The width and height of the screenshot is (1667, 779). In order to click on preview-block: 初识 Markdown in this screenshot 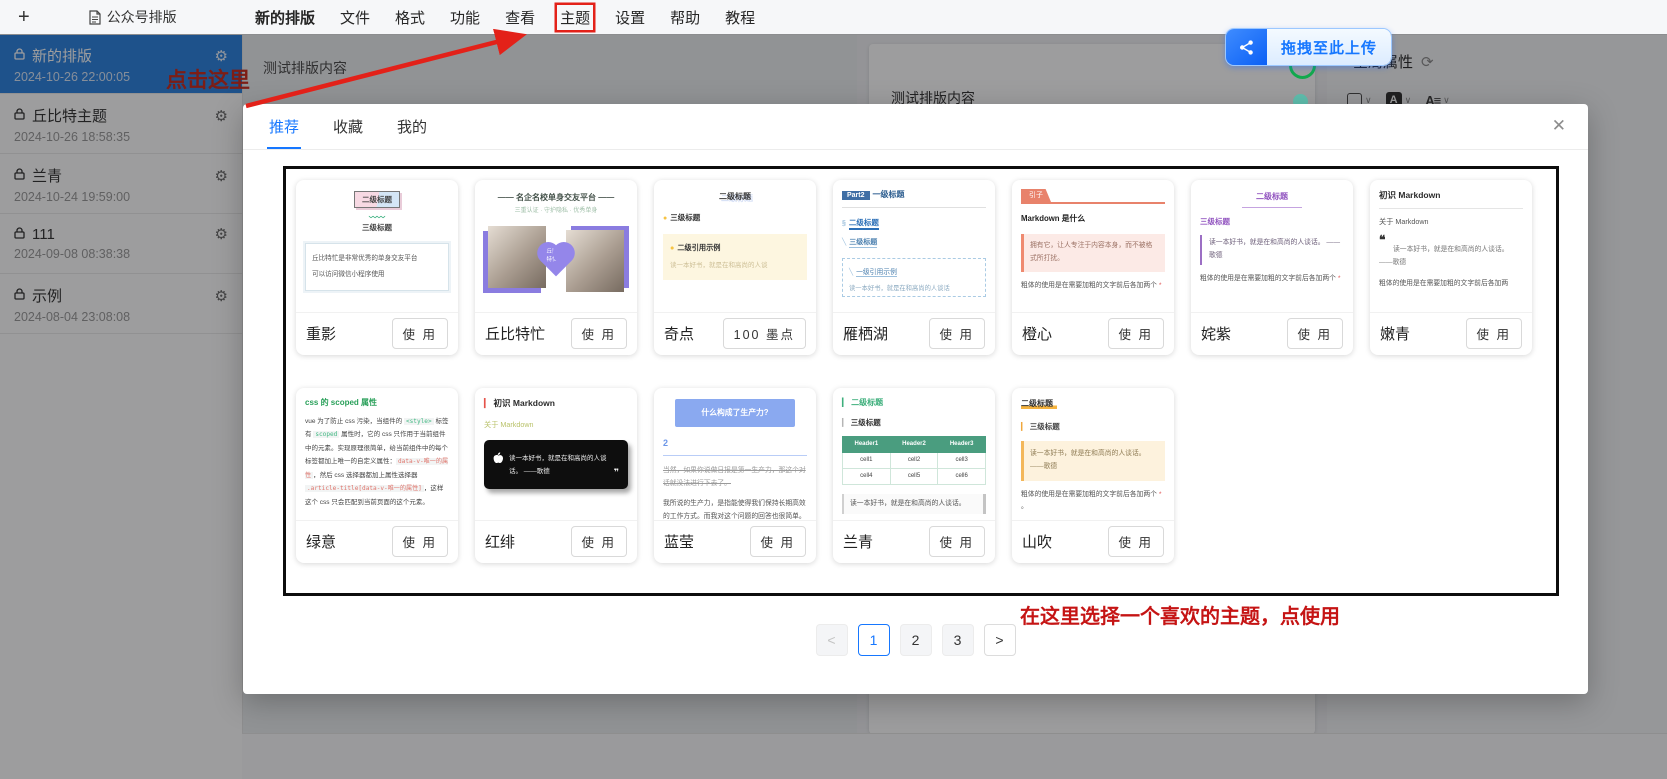, I will do `click(1451, 199)`.